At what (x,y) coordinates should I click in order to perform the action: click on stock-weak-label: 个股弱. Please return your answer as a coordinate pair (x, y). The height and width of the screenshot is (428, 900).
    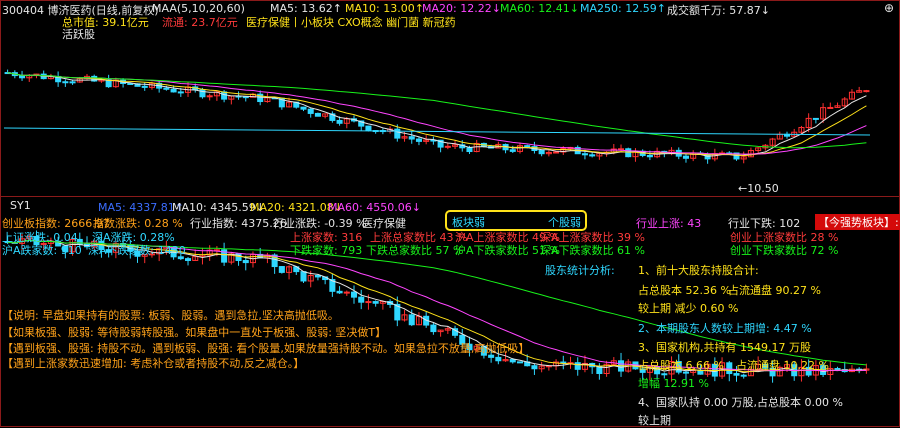
    Looking at the image, I should click on (564, 222).